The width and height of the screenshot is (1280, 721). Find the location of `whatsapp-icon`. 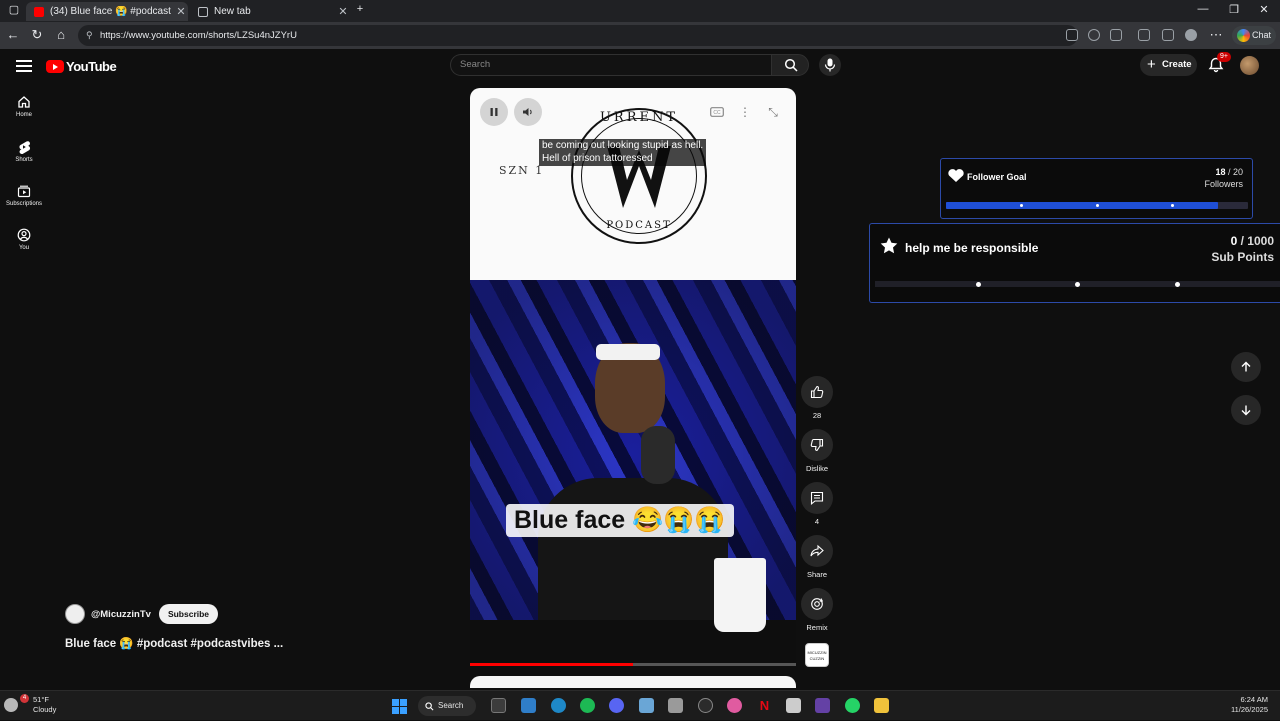

whatsapp-icon is located at coordinates (852, 705).